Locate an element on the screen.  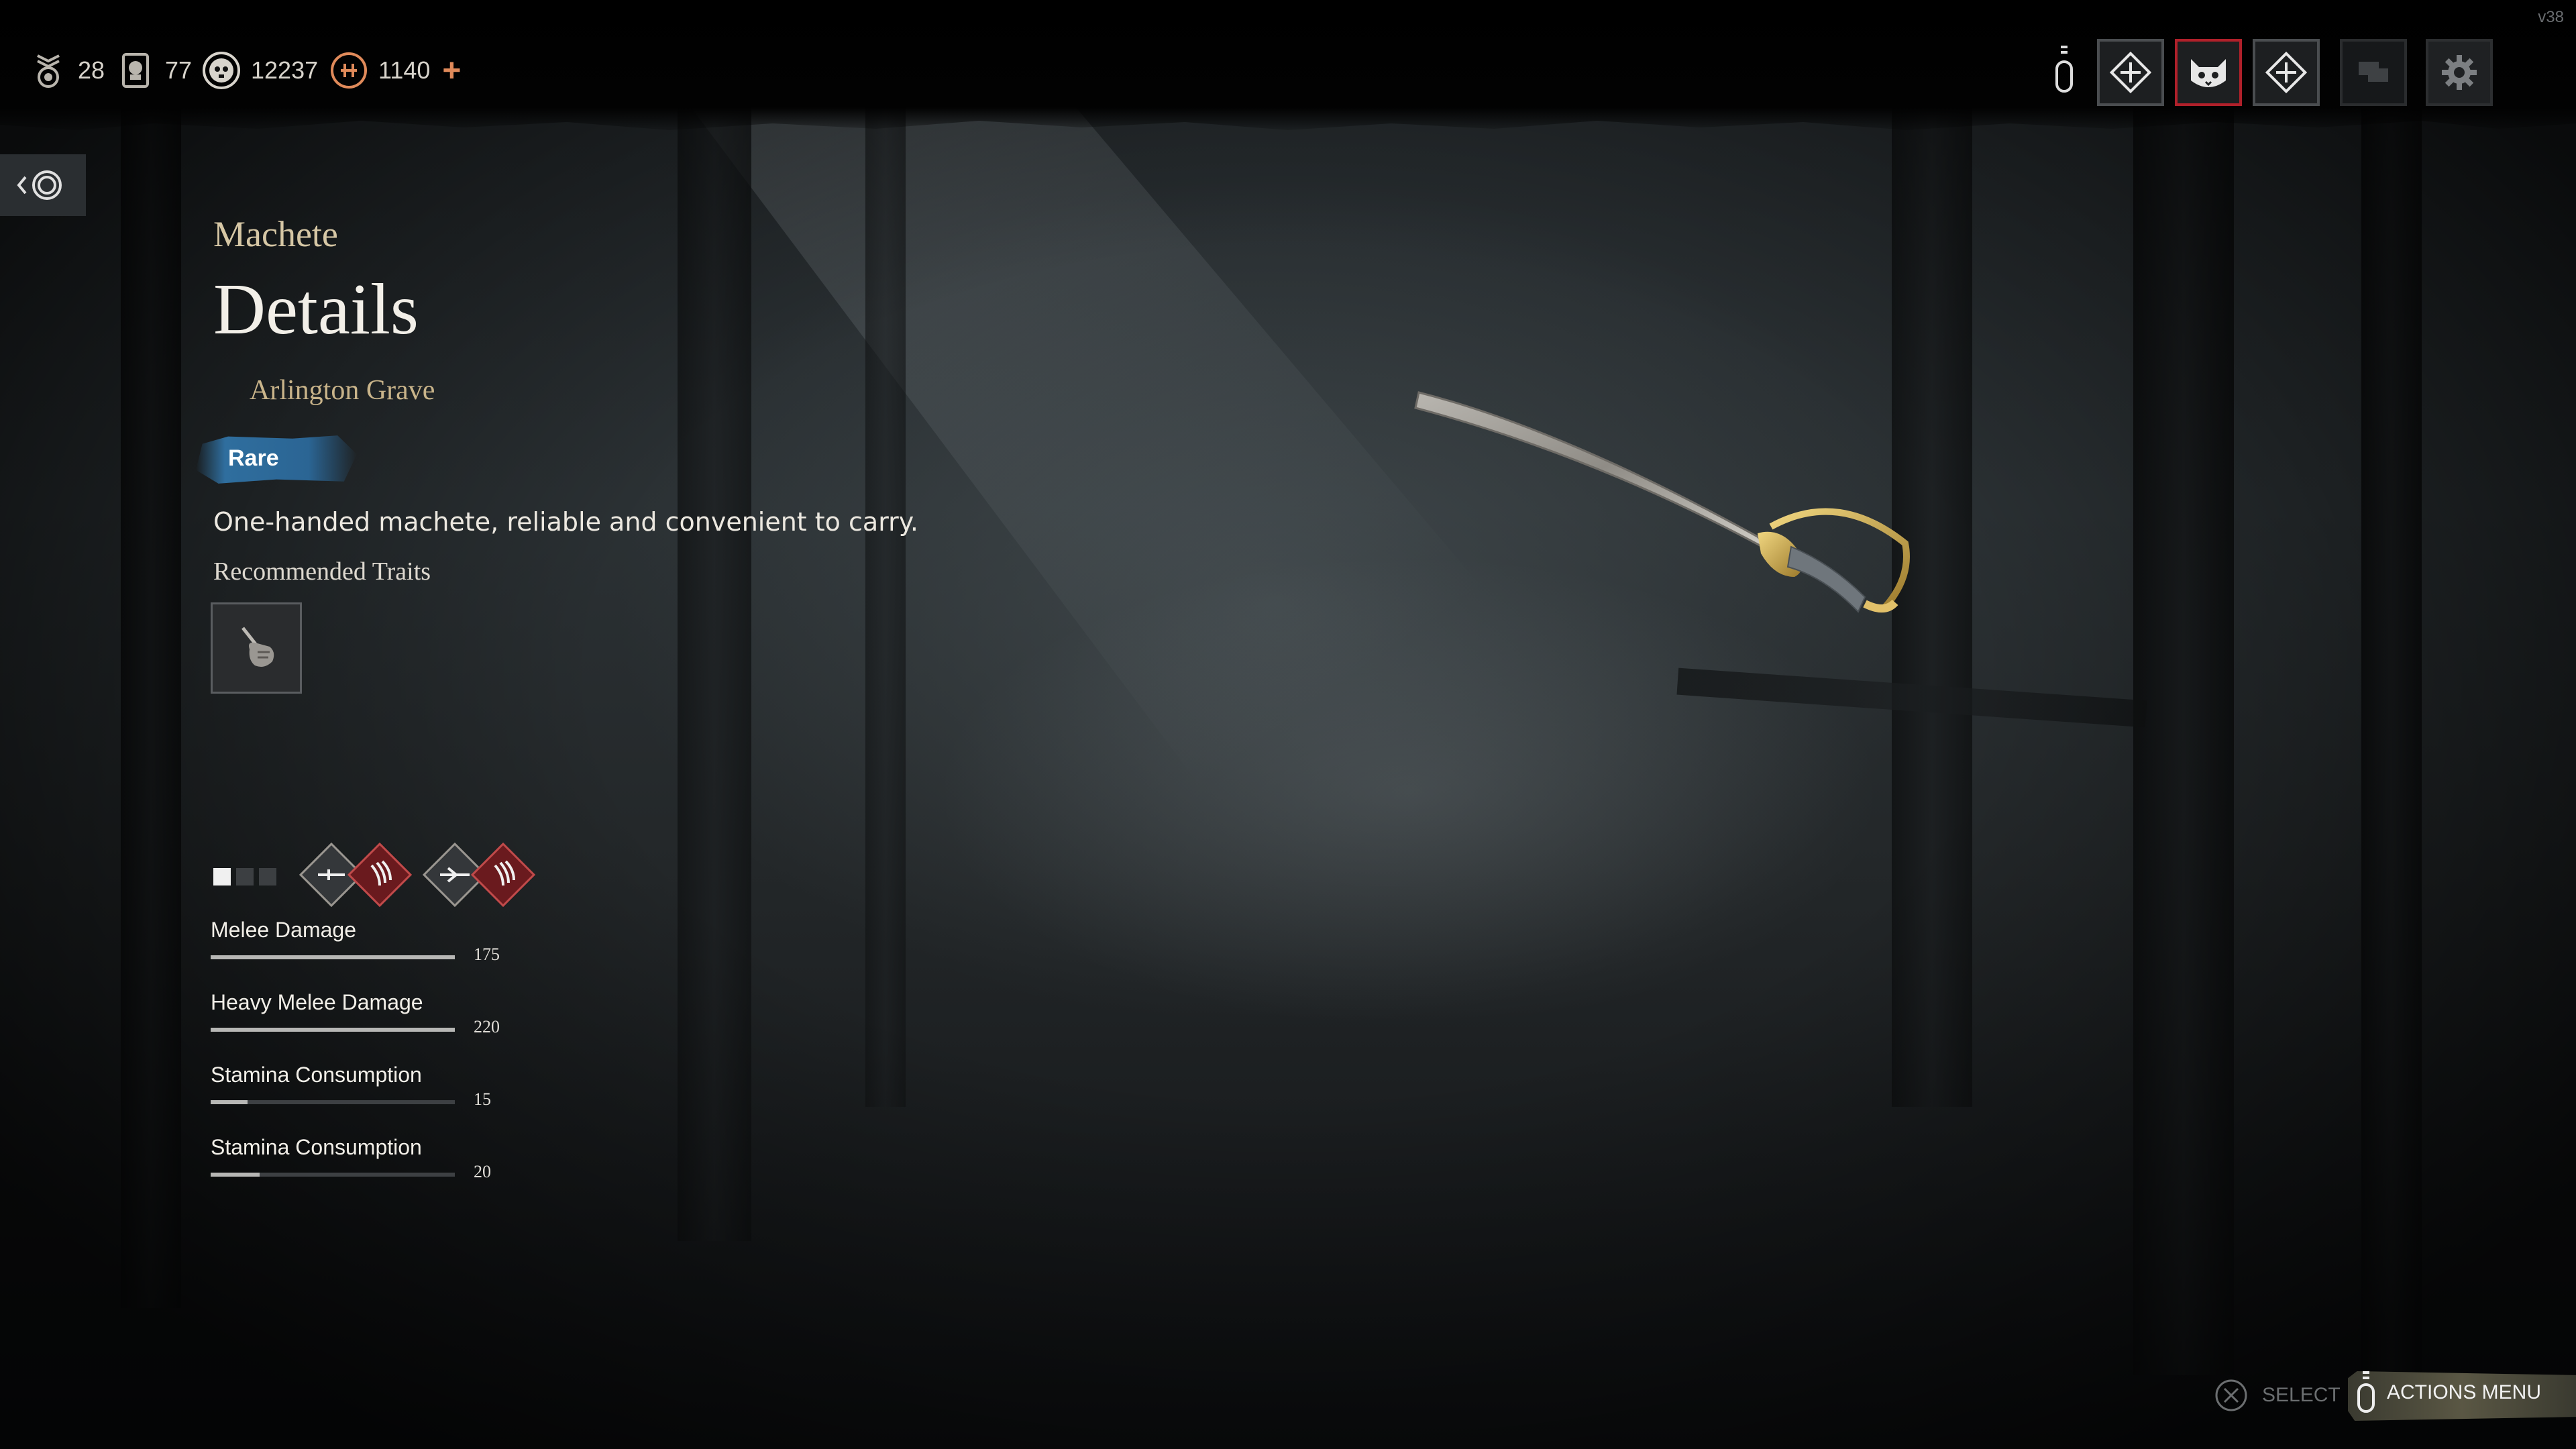
stat-value: 15 is located at coordinates (482, 1099).